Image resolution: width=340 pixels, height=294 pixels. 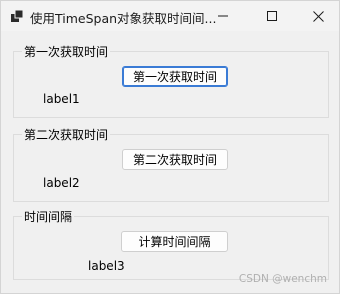 What do you see at coordinates (61, 99) in the screenshot?
I see `label1: label1` at bounding box center [61, 99].